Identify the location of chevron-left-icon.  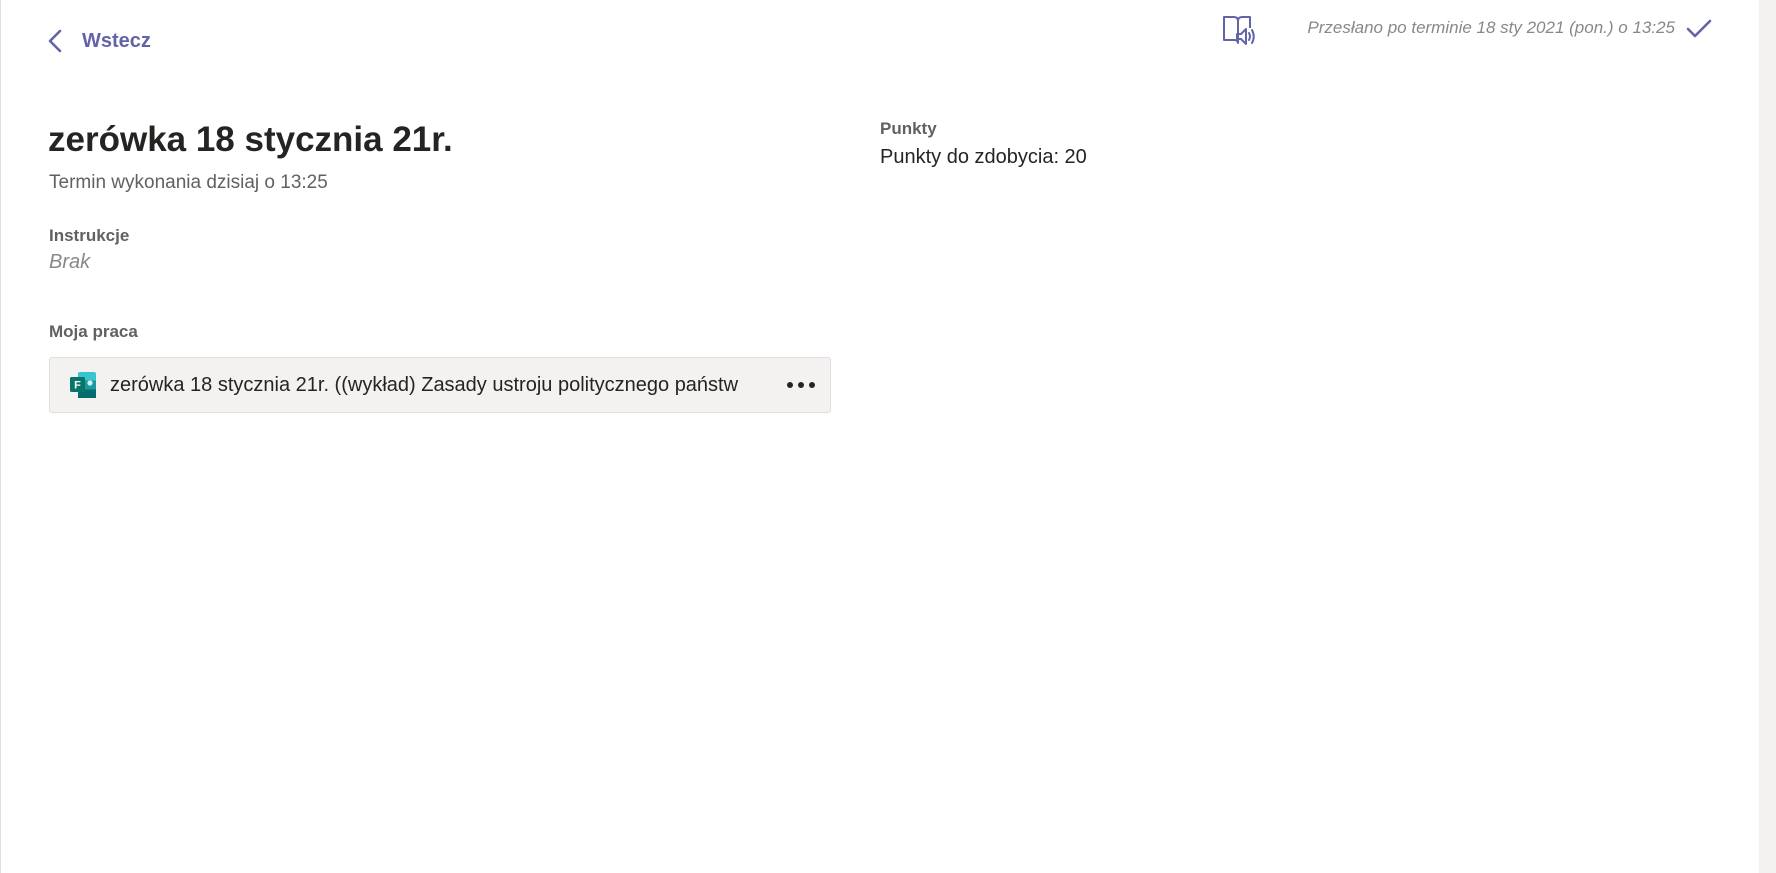
(55, 41).